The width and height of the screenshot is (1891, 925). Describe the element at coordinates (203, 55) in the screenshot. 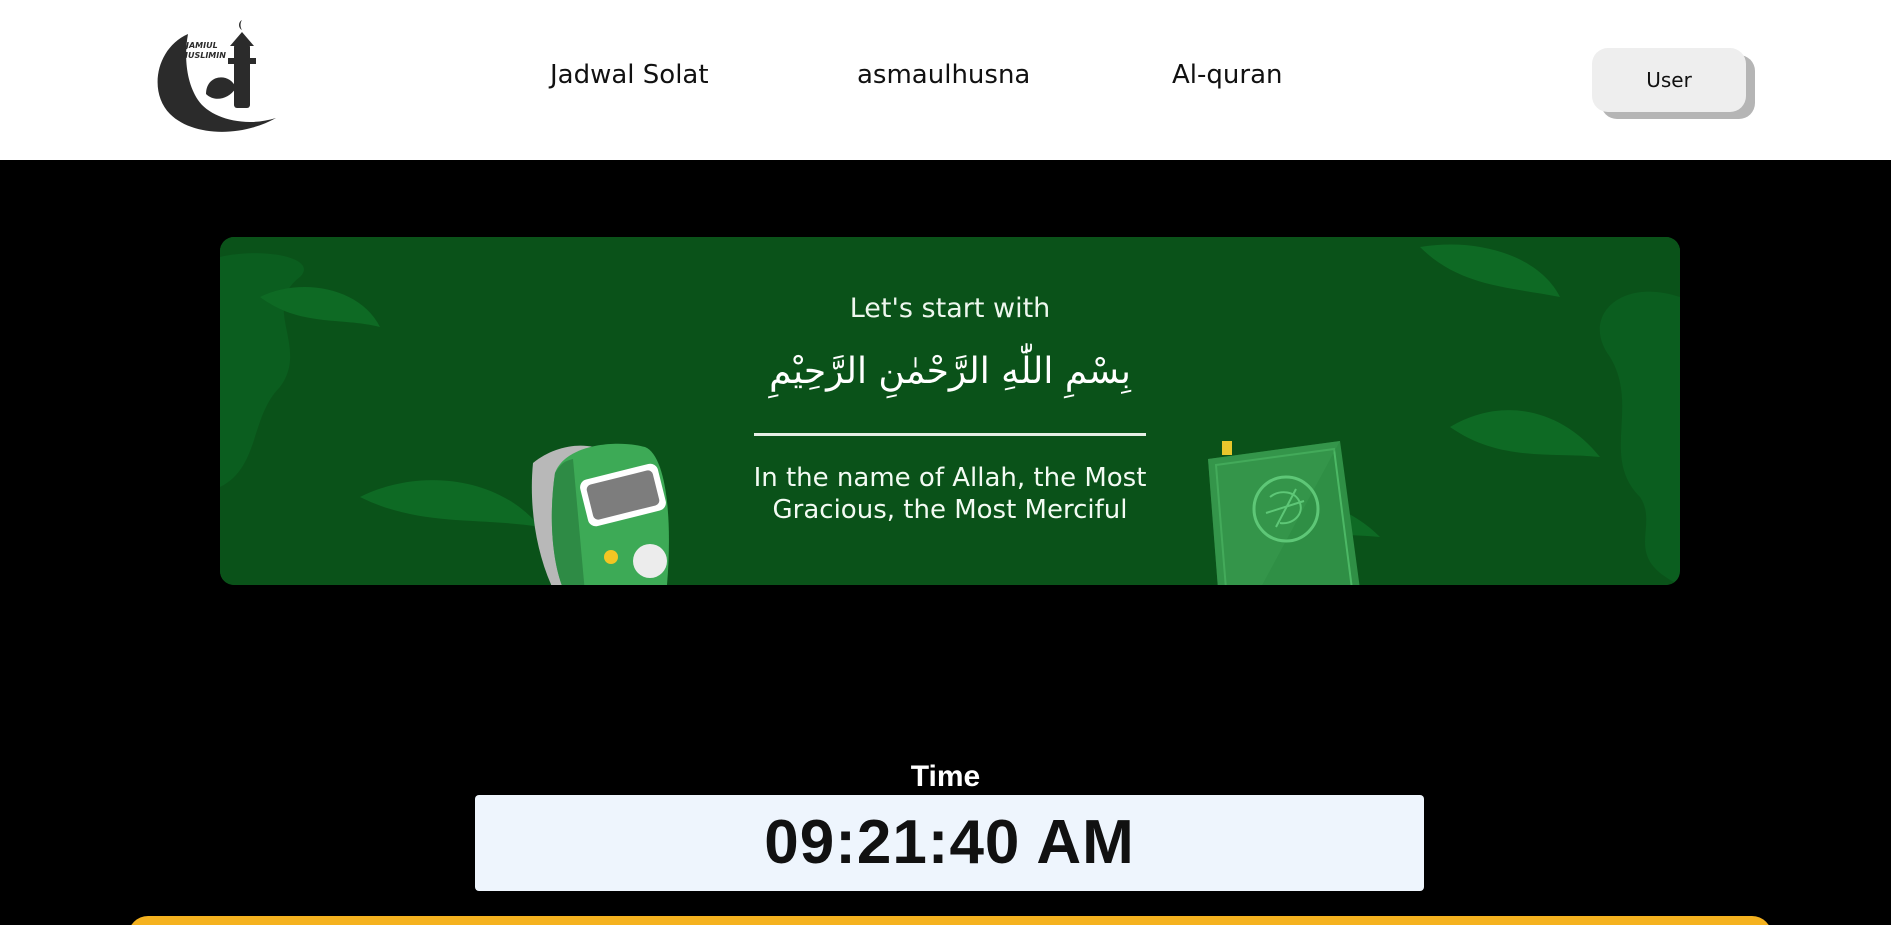

I see `logo-text-line2: MUSLIMIN` at that location.